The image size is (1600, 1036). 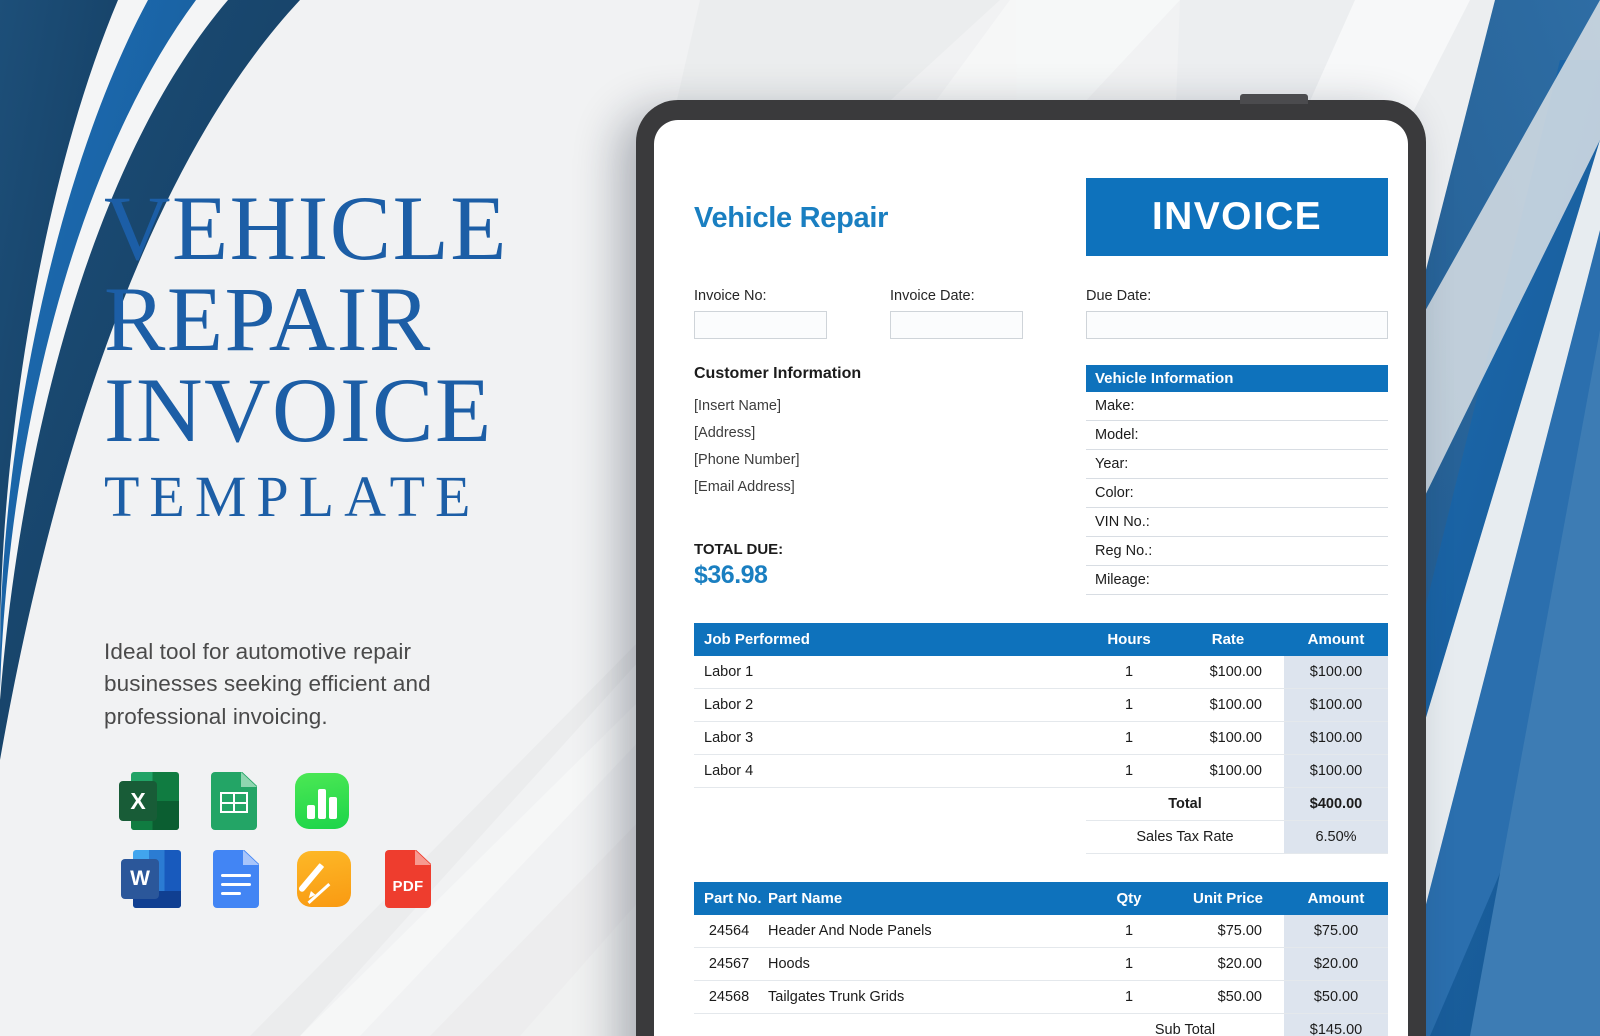 I want to click on part-amount: $20.00, so click(x=1336, y=964).